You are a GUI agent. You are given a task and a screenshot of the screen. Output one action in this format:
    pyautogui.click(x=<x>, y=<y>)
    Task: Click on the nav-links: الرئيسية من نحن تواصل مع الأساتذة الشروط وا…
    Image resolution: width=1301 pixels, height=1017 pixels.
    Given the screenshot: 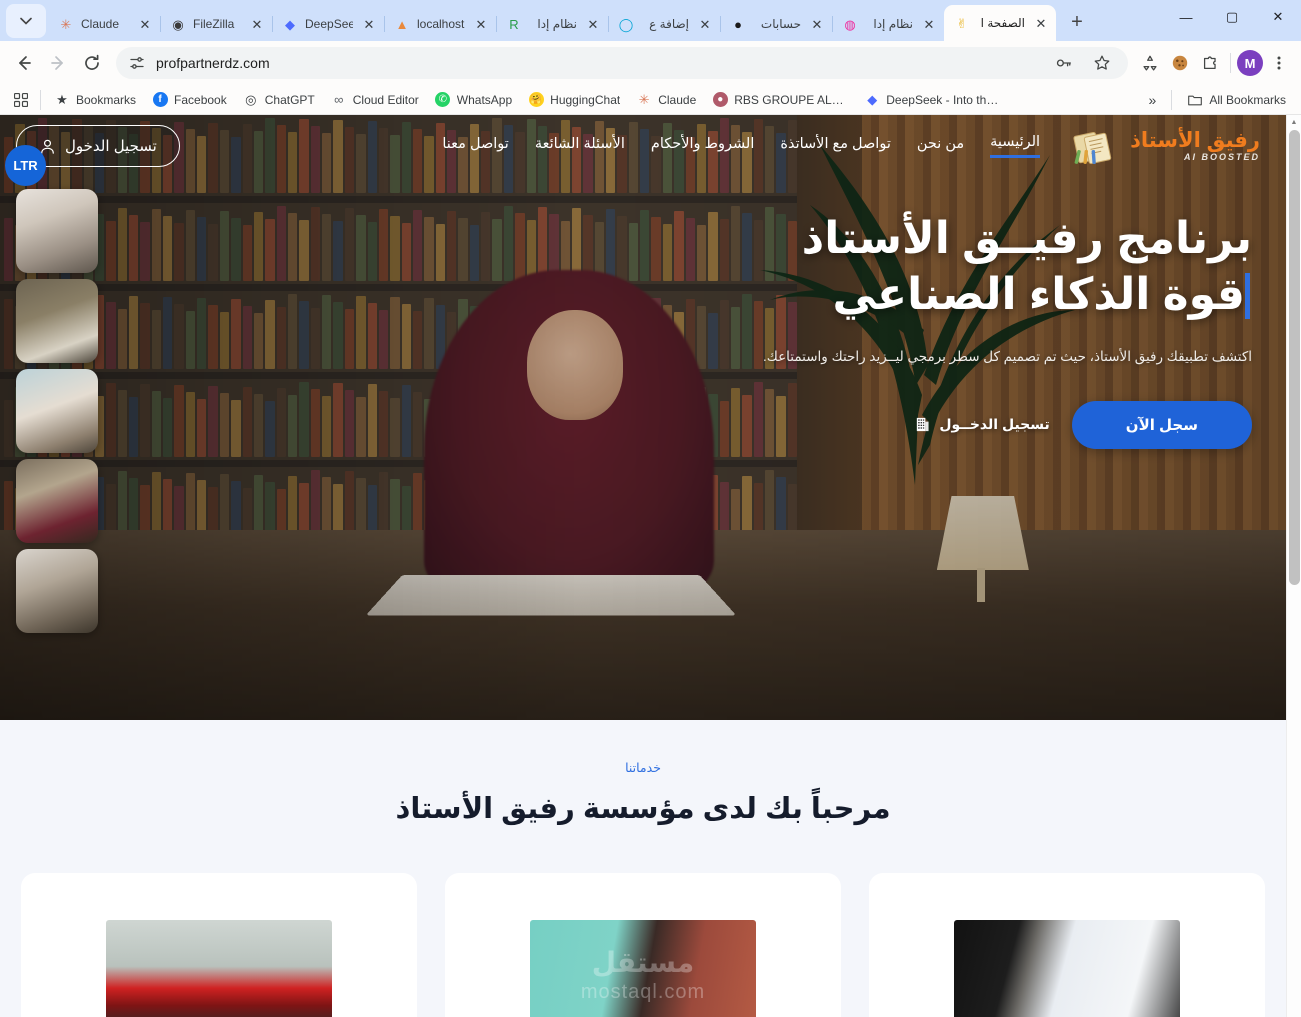 What is the action you would take?
    pyautogui.click(x=741, y=146)
    